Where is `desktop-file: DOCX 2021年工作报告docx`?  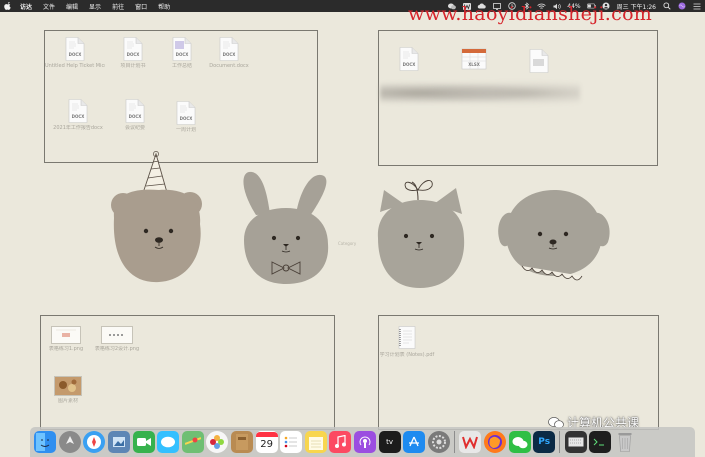
desktop-file: DOCX 2021年工作报告docx is located at coordinates (78, 115).